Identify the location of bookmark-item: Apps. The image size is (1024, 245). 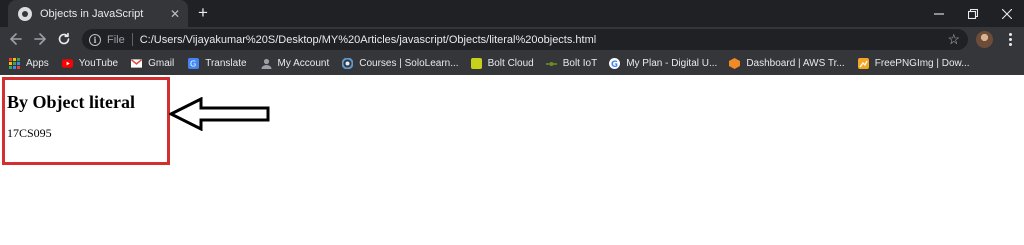
(29, 63).